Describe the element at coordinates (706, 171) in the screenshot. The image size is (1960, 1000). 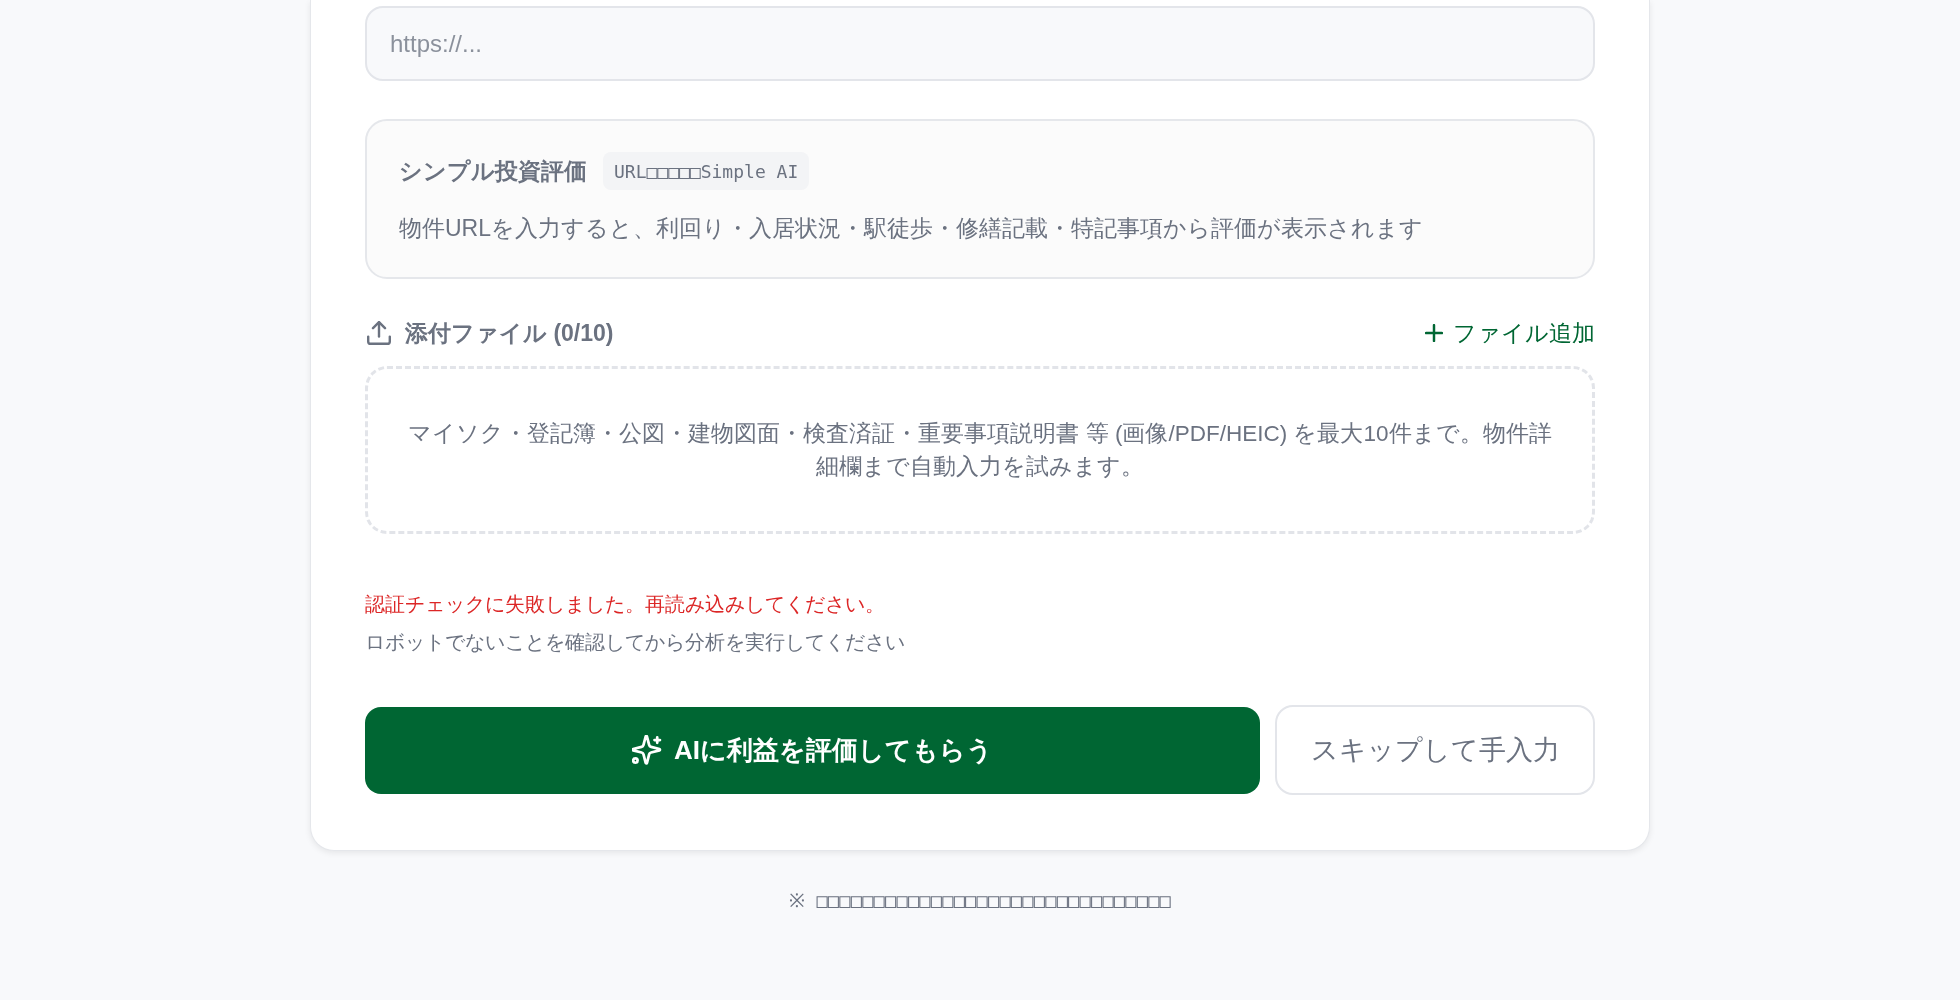
I see `source-badge: URL□□□□□Simple AI` at that location.